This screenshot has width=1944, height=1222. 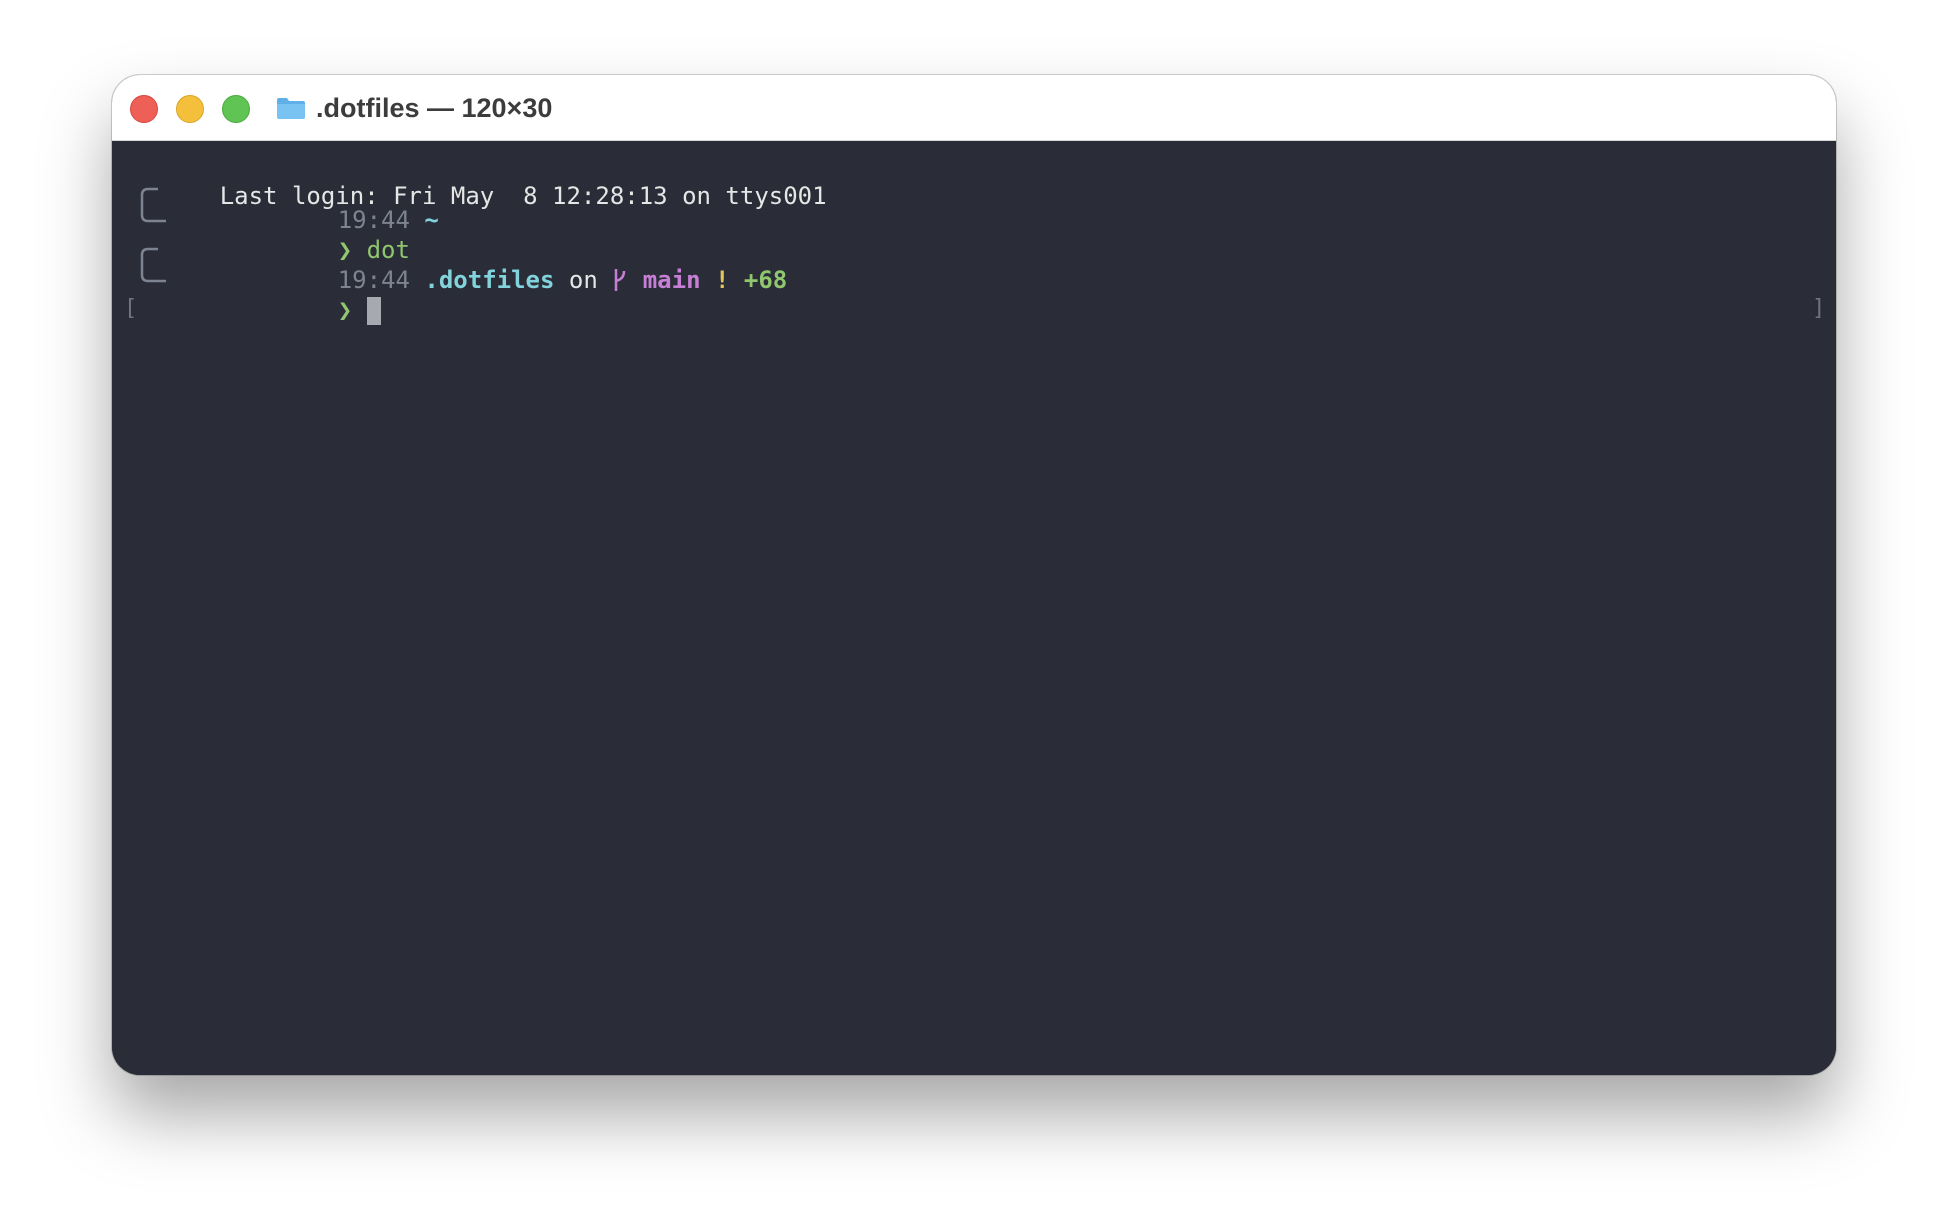 What do you see at coordinates (345, 204) in the screenshot?
I see `prompt1-line: 19:44 ~` at bounding box center [345, 204].